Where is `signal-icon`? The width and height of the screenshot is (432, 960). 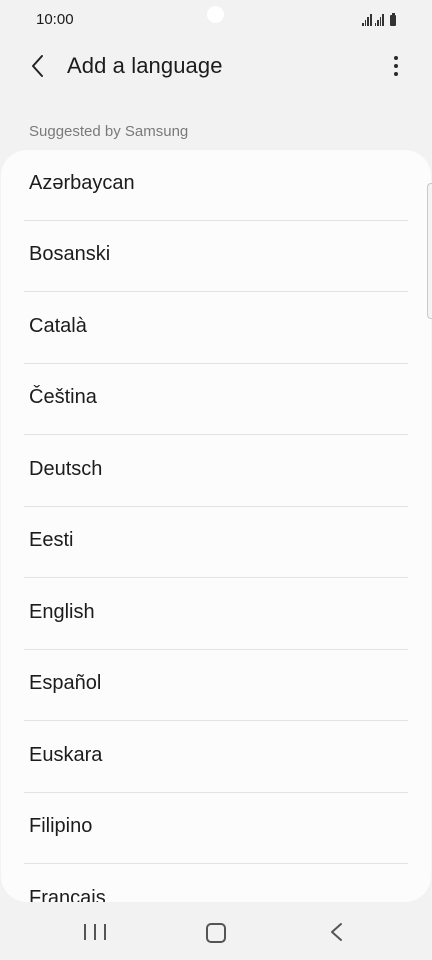
signal-icon is located at coordinates (367, 20).